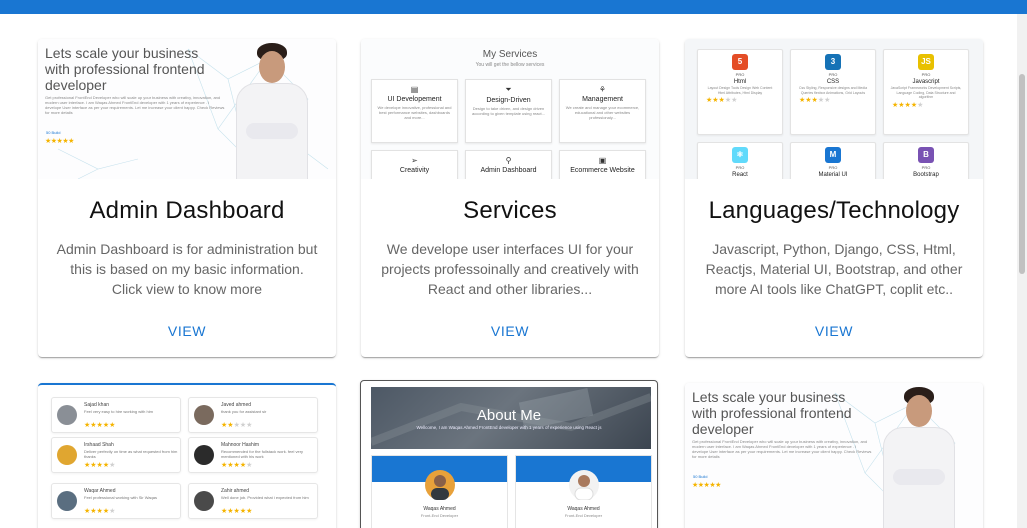  What do you see at coordinates (602, 160) in the screenshot?
I see `store-icon: ▣` at bounding box center [602, 160].